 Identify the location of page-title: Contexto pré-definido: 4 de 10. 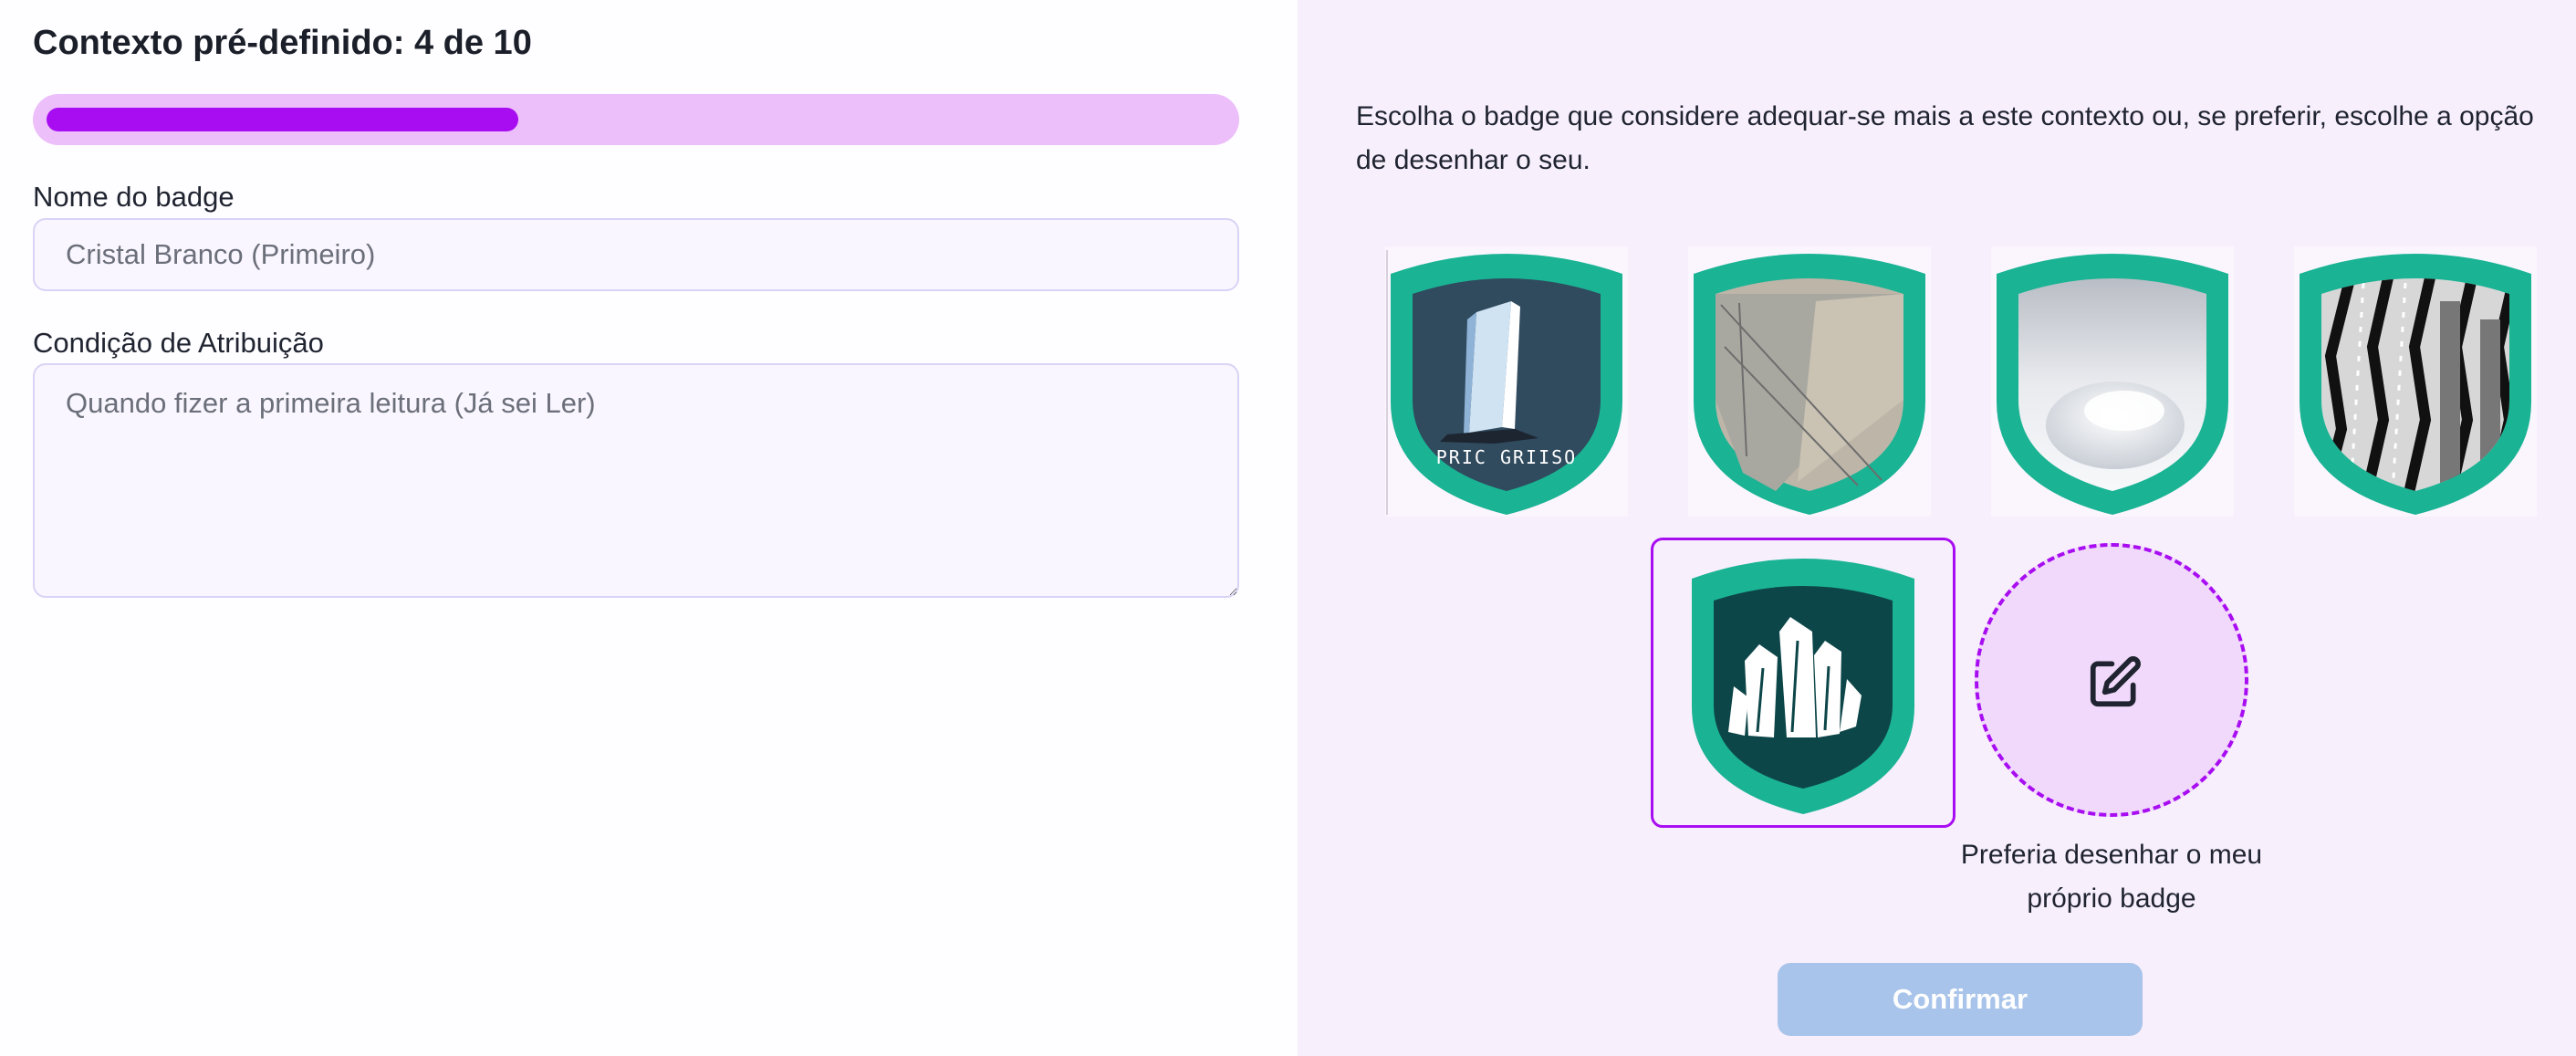
(282, 43).